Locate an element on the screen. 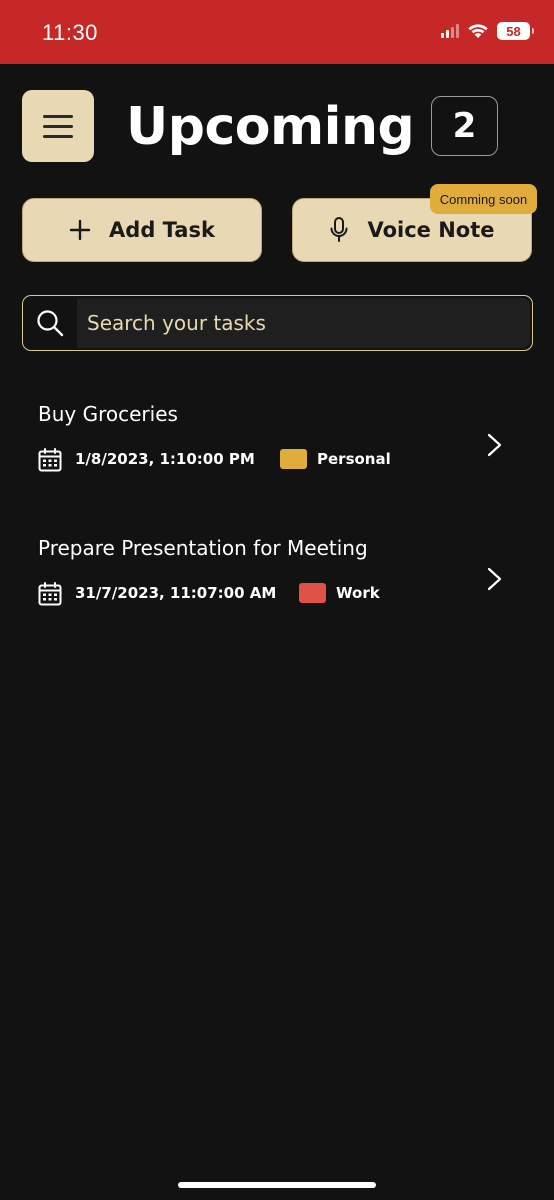 This screenshot has width=554, height=1200. search-icon is located at coordinates (50, 323).